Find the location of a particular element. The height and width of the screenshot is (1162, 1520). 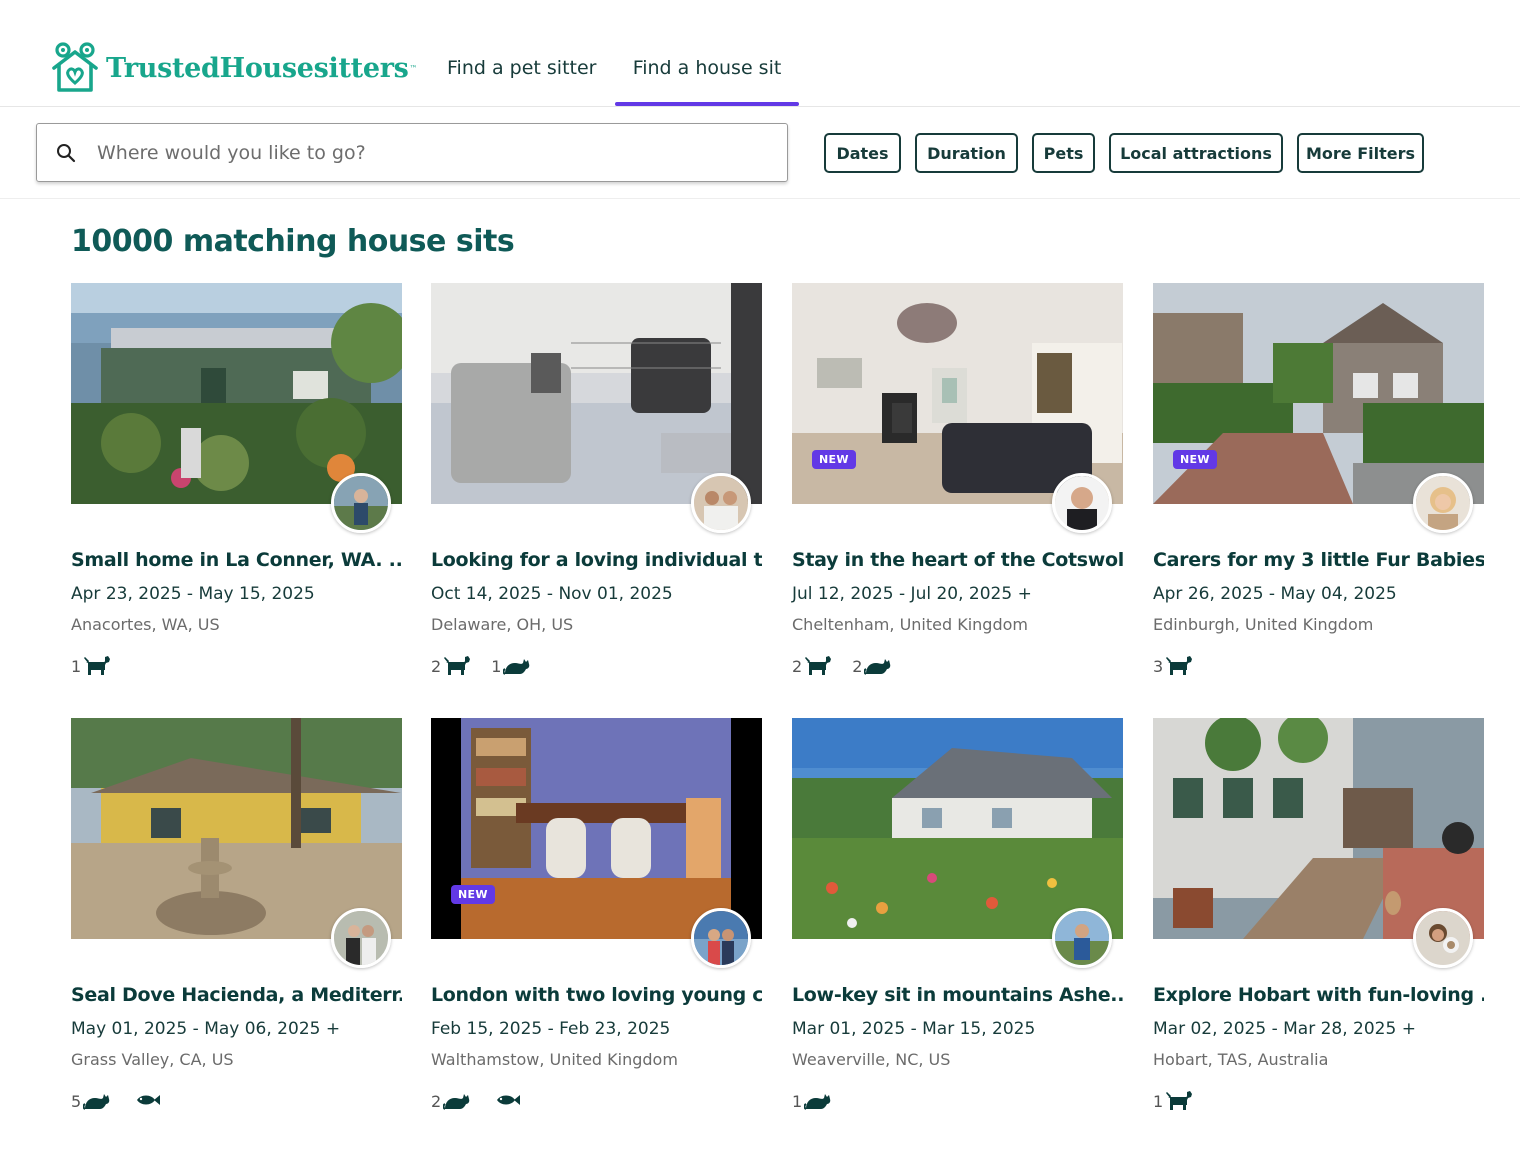

listing-dates: Mar 02, 2025 - Mar 28, 2025 + is located at coordinates (1284, 1029).